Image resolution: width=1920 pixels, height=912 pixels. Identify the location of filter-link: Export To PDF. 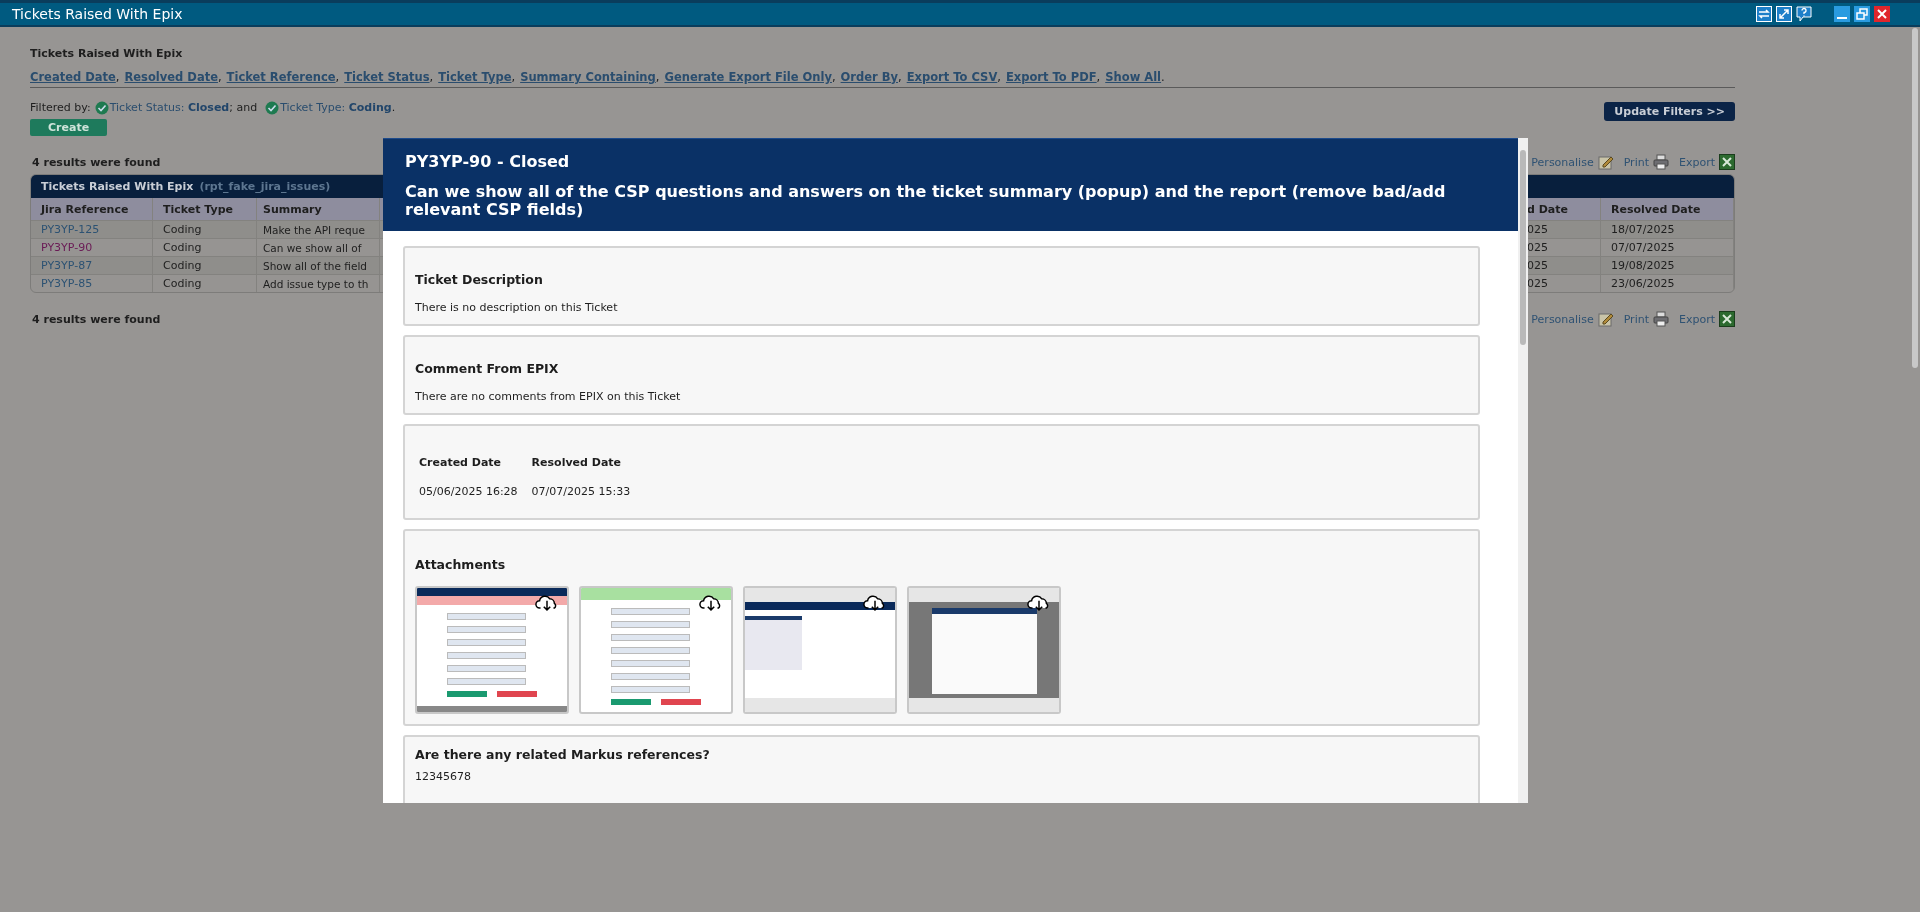
(1051, 77).